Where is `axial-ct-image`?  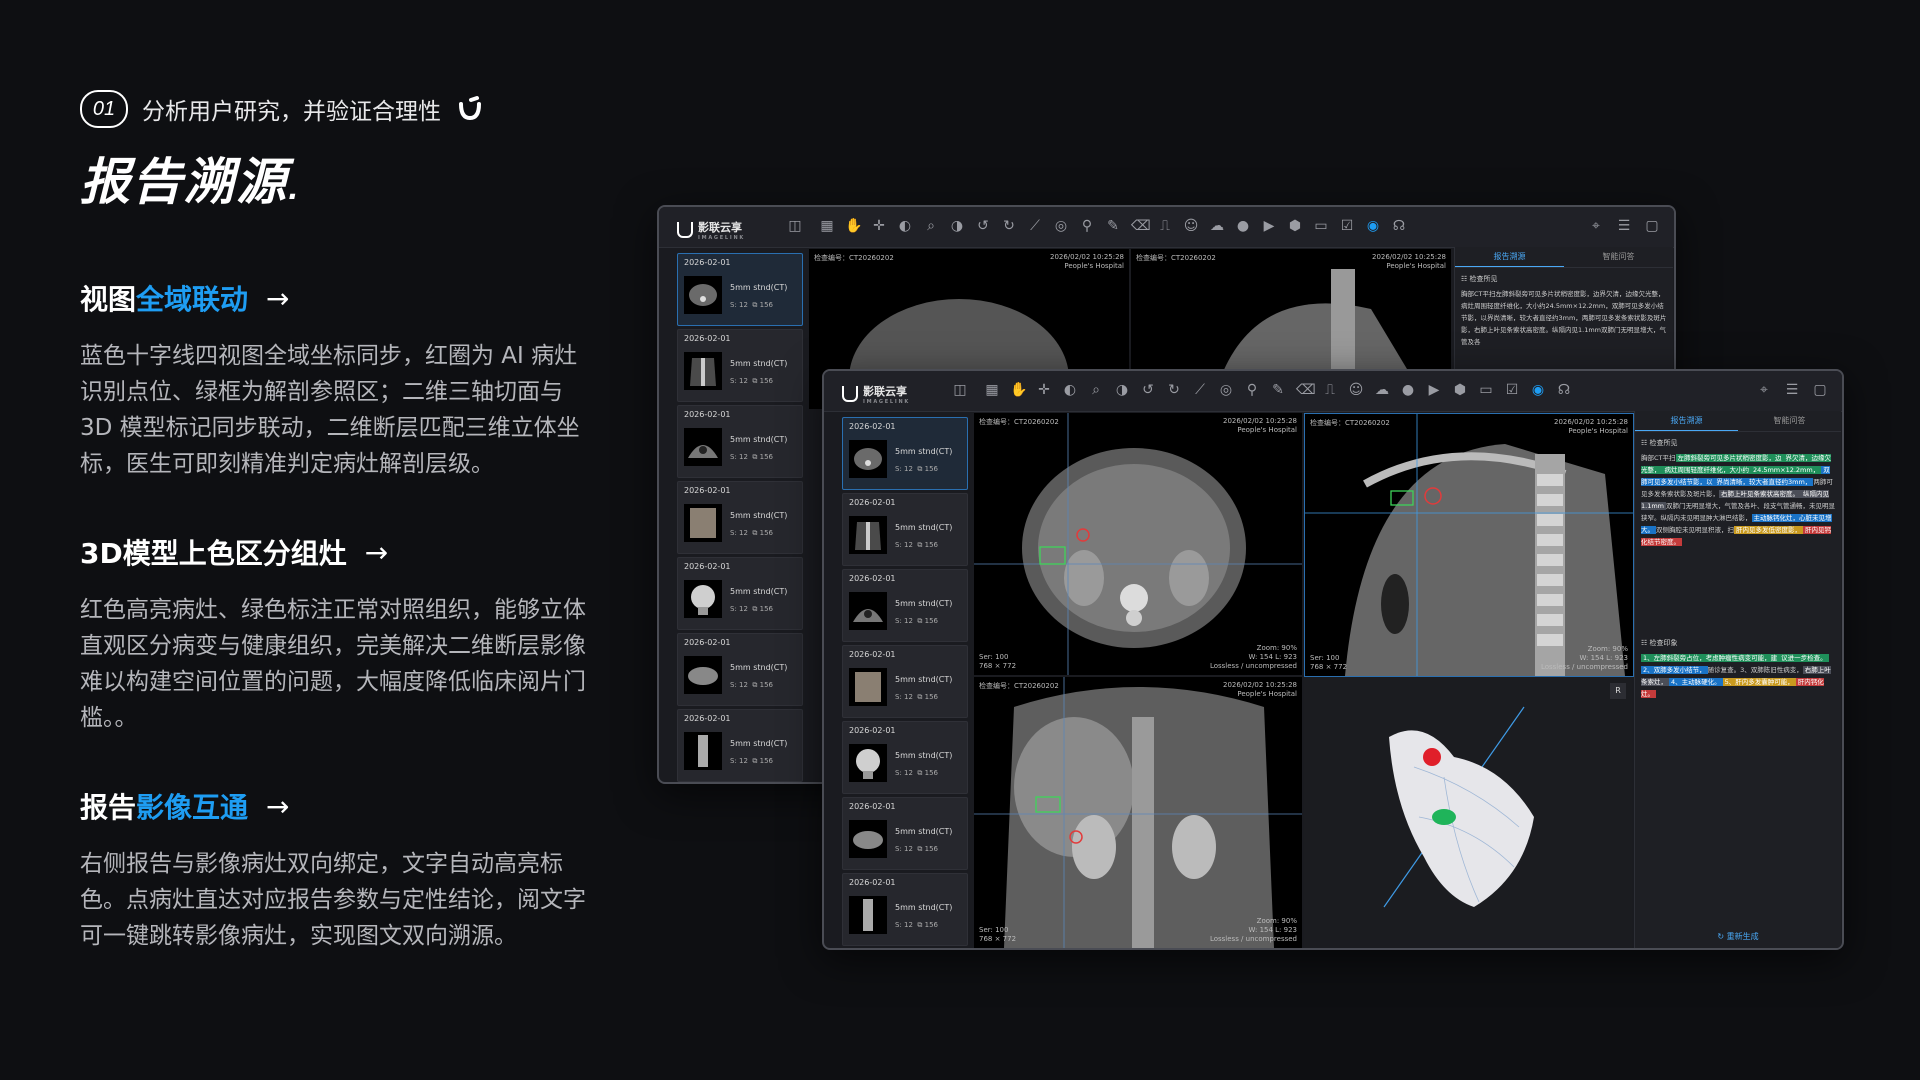
axial-ct-image is located at coordinates (1138, 544).